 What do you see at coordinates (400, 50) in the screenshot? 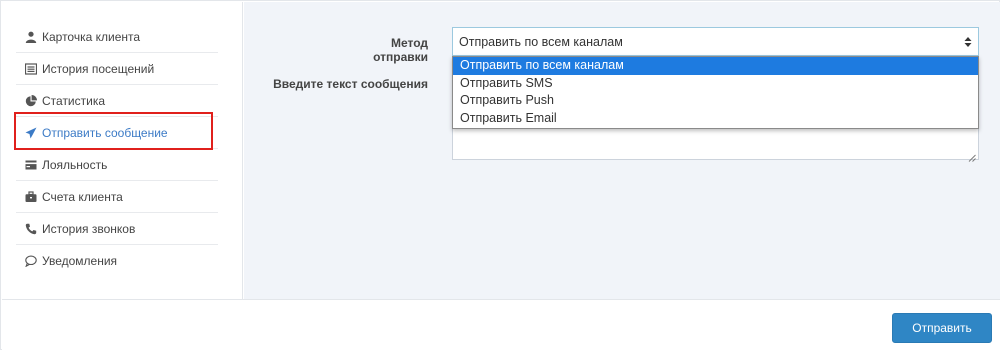
I see `method-label: Метод отправки` at bounding box center [400, 50].